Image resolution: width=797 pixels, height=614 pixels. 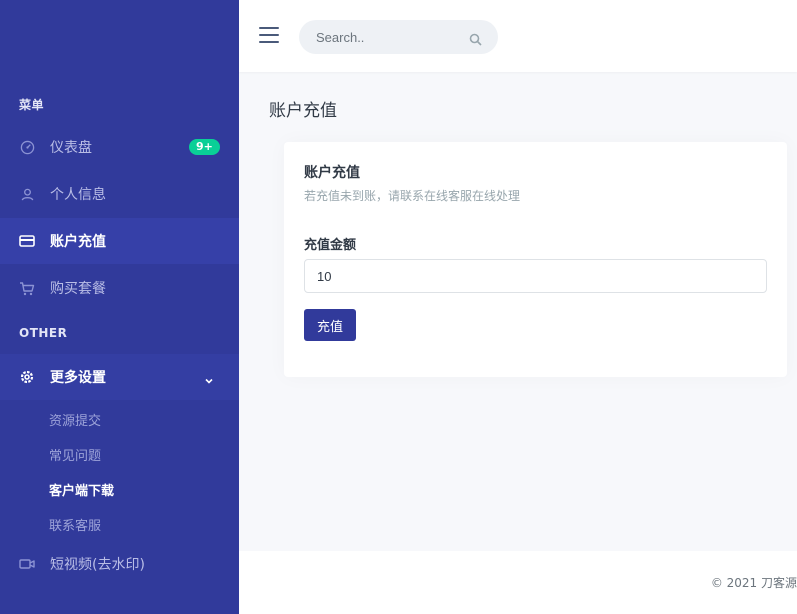 What do you see at coordinates (75, 454) in the screenshot?
I see `submenu-item-faq: 常见问题` at bounding box center [75, 454].